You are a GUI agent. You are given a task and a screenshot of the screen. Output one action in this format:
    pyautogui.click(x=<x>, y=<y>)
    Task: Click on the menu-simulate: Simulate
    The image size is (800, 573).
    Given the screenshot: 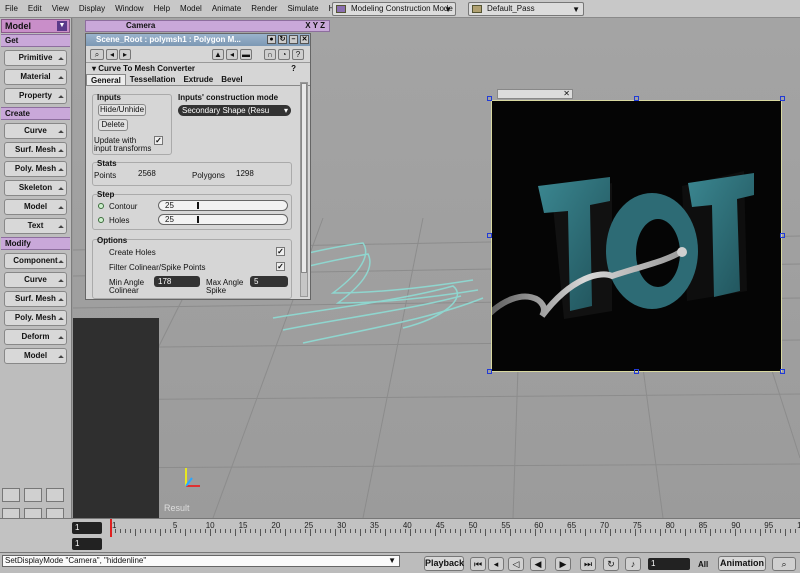 What is the action you would take?
    pyautogui.click(x=302, y=9)
    